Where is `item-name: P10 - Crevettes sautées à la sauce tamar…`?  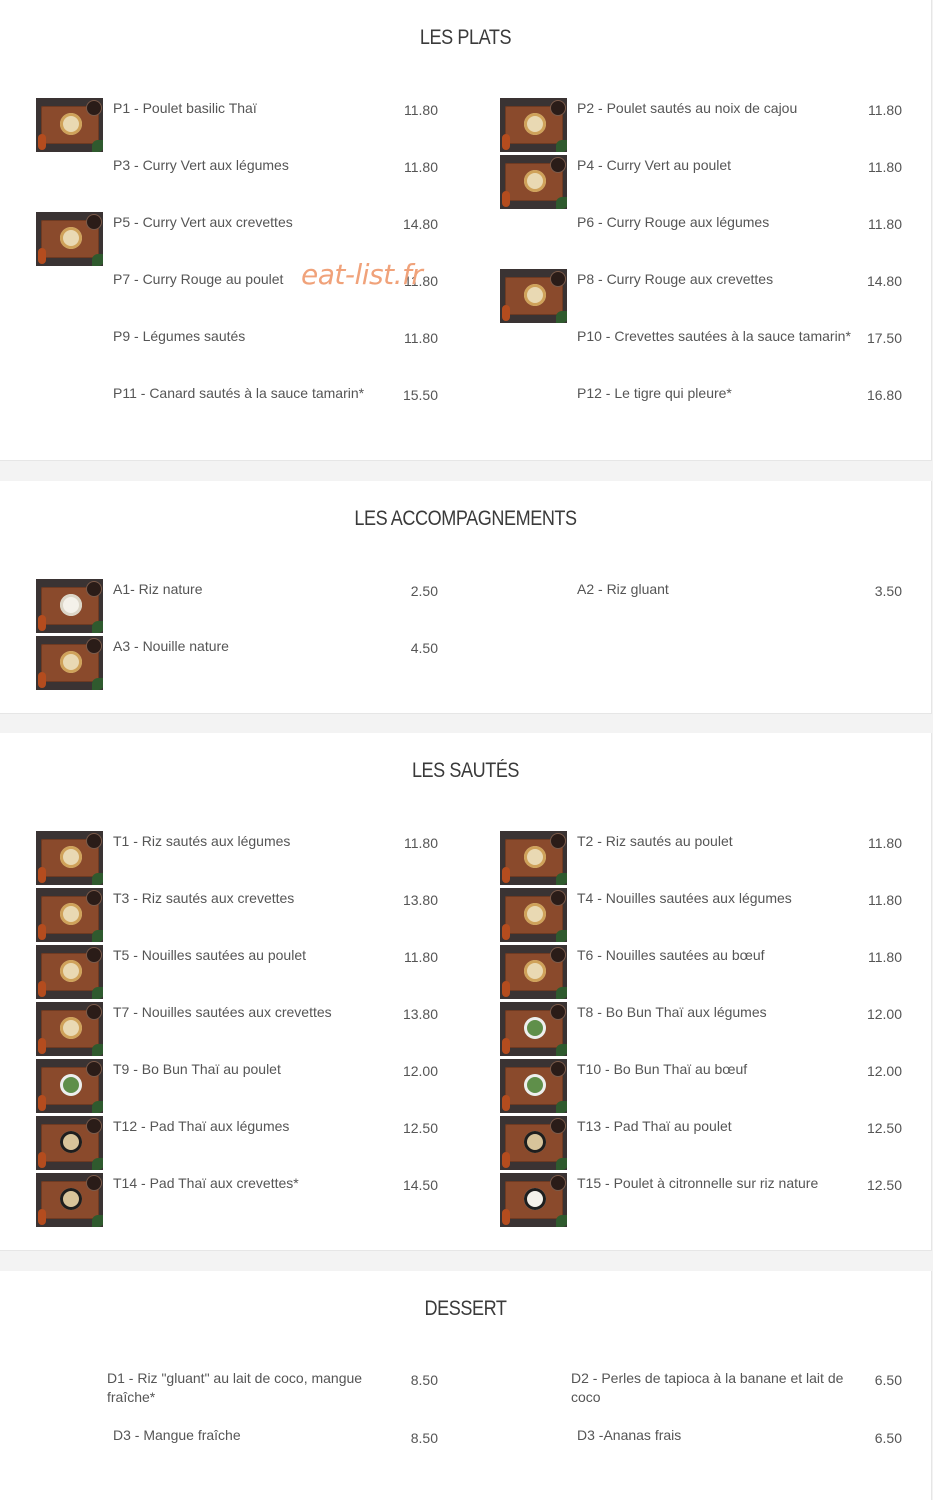 item-name: P10 - Crevettes sautées à la sauce tamar… is located at coordinates (714, 336).